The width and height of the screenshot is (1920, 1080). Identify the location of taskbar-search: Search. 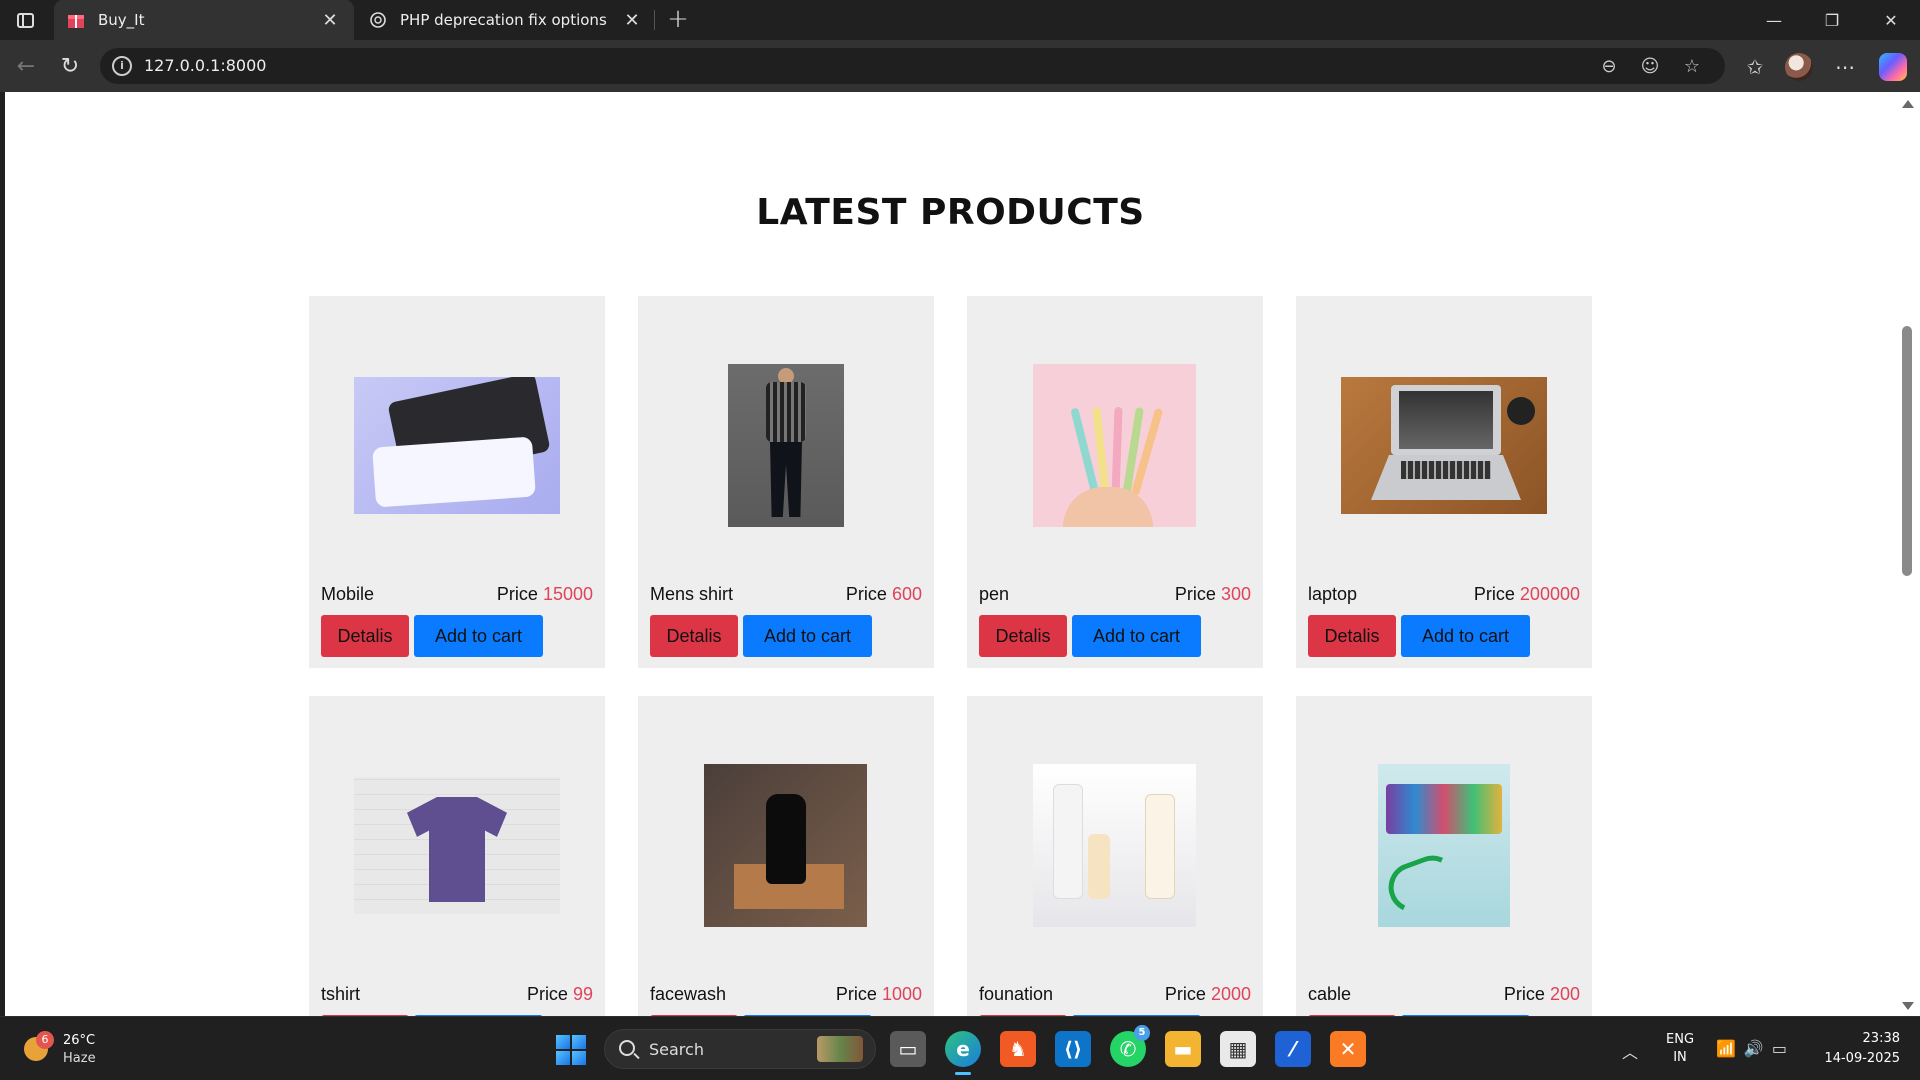
(740, 1049).